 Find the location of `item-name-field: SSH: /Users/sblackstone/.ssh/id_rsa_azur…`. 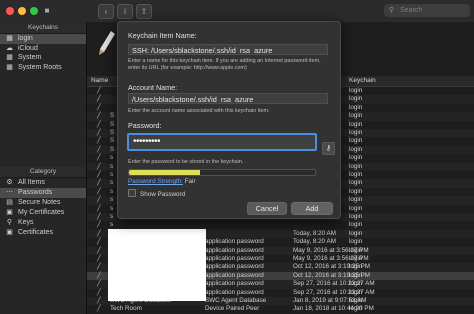

item-name-field: SSH: /Users/sblackstone/.ssh/id_rsa_azur… is located at coordinates (228, 49).